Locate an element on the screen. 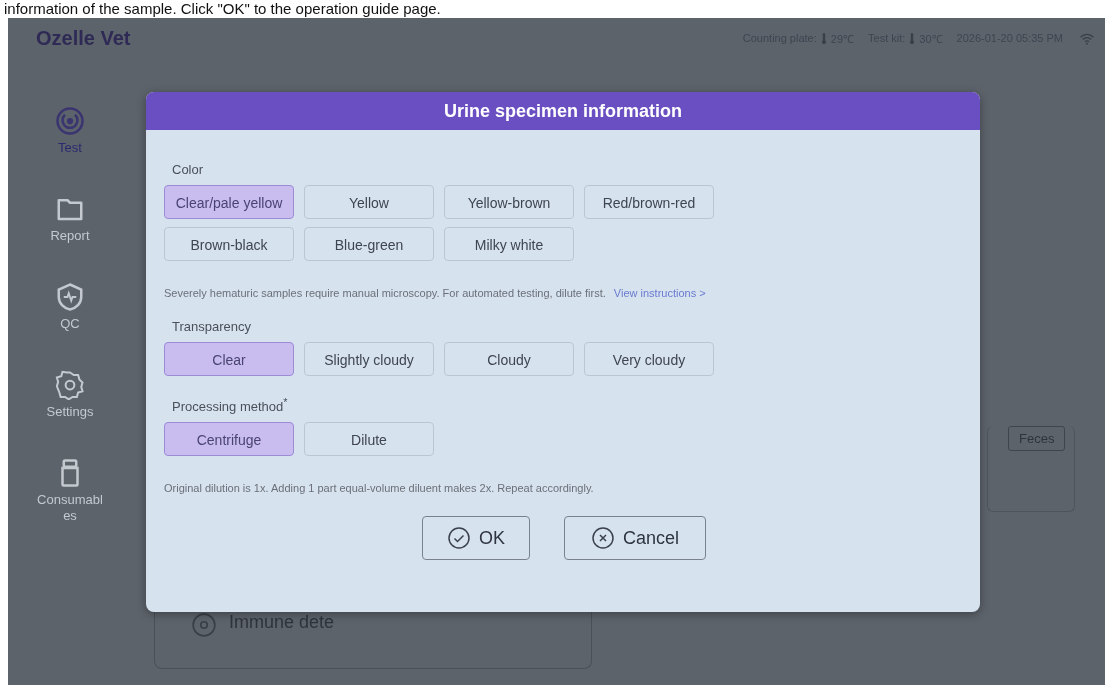  sidebar-item: Settings is located at coordinates (70, 395).